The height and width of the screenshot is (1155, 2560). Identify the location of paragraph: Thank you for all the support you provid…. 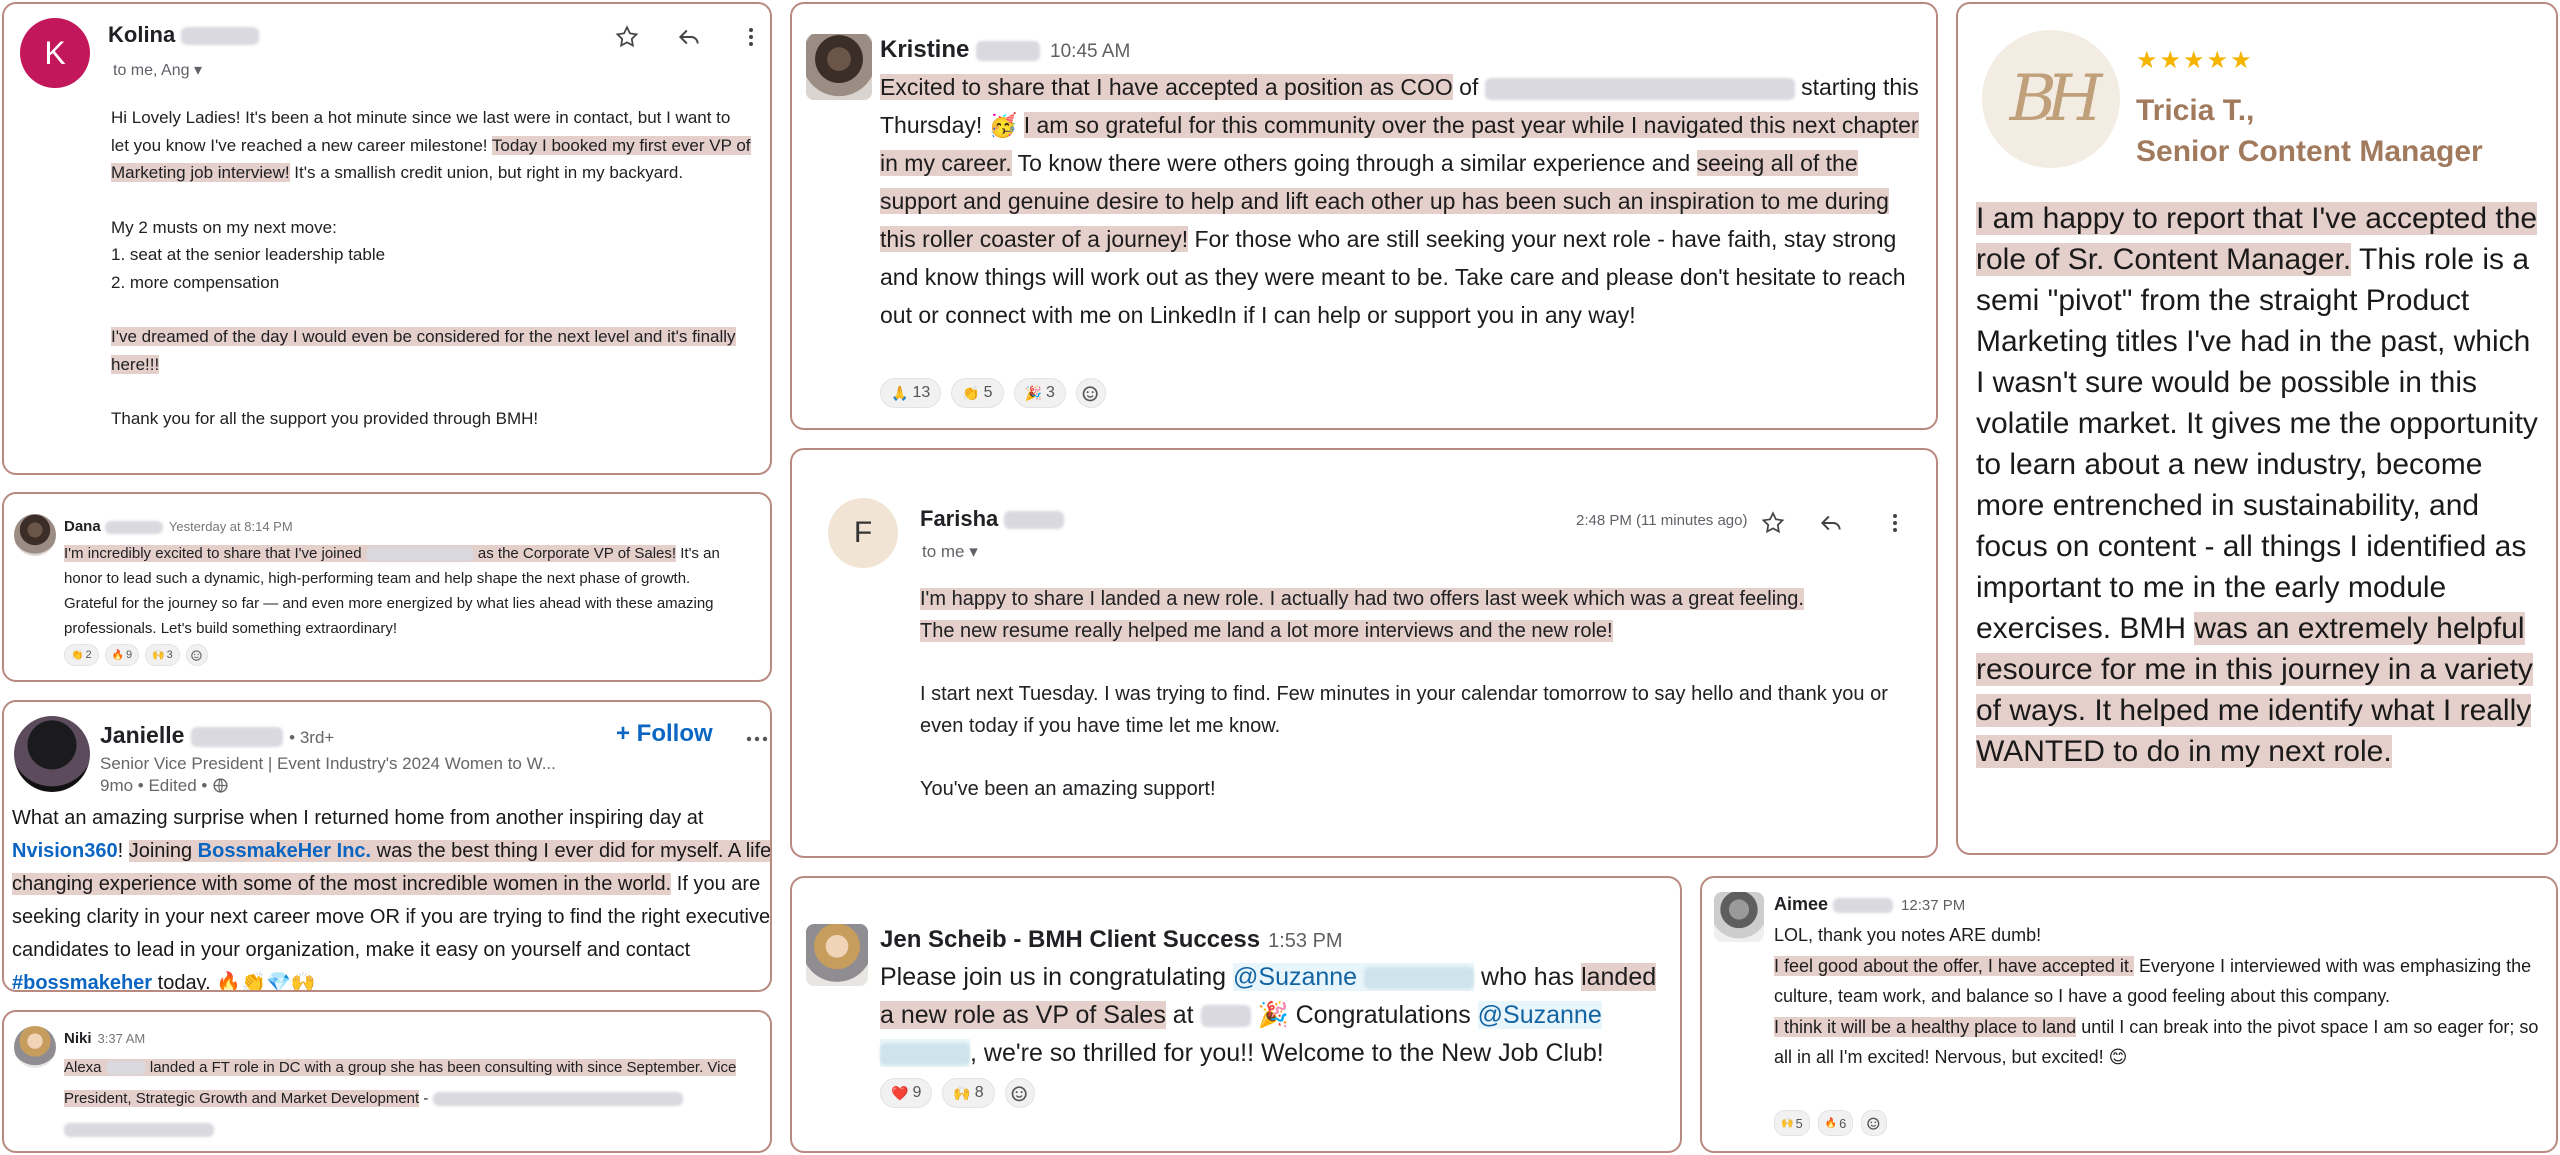
(325, 418).